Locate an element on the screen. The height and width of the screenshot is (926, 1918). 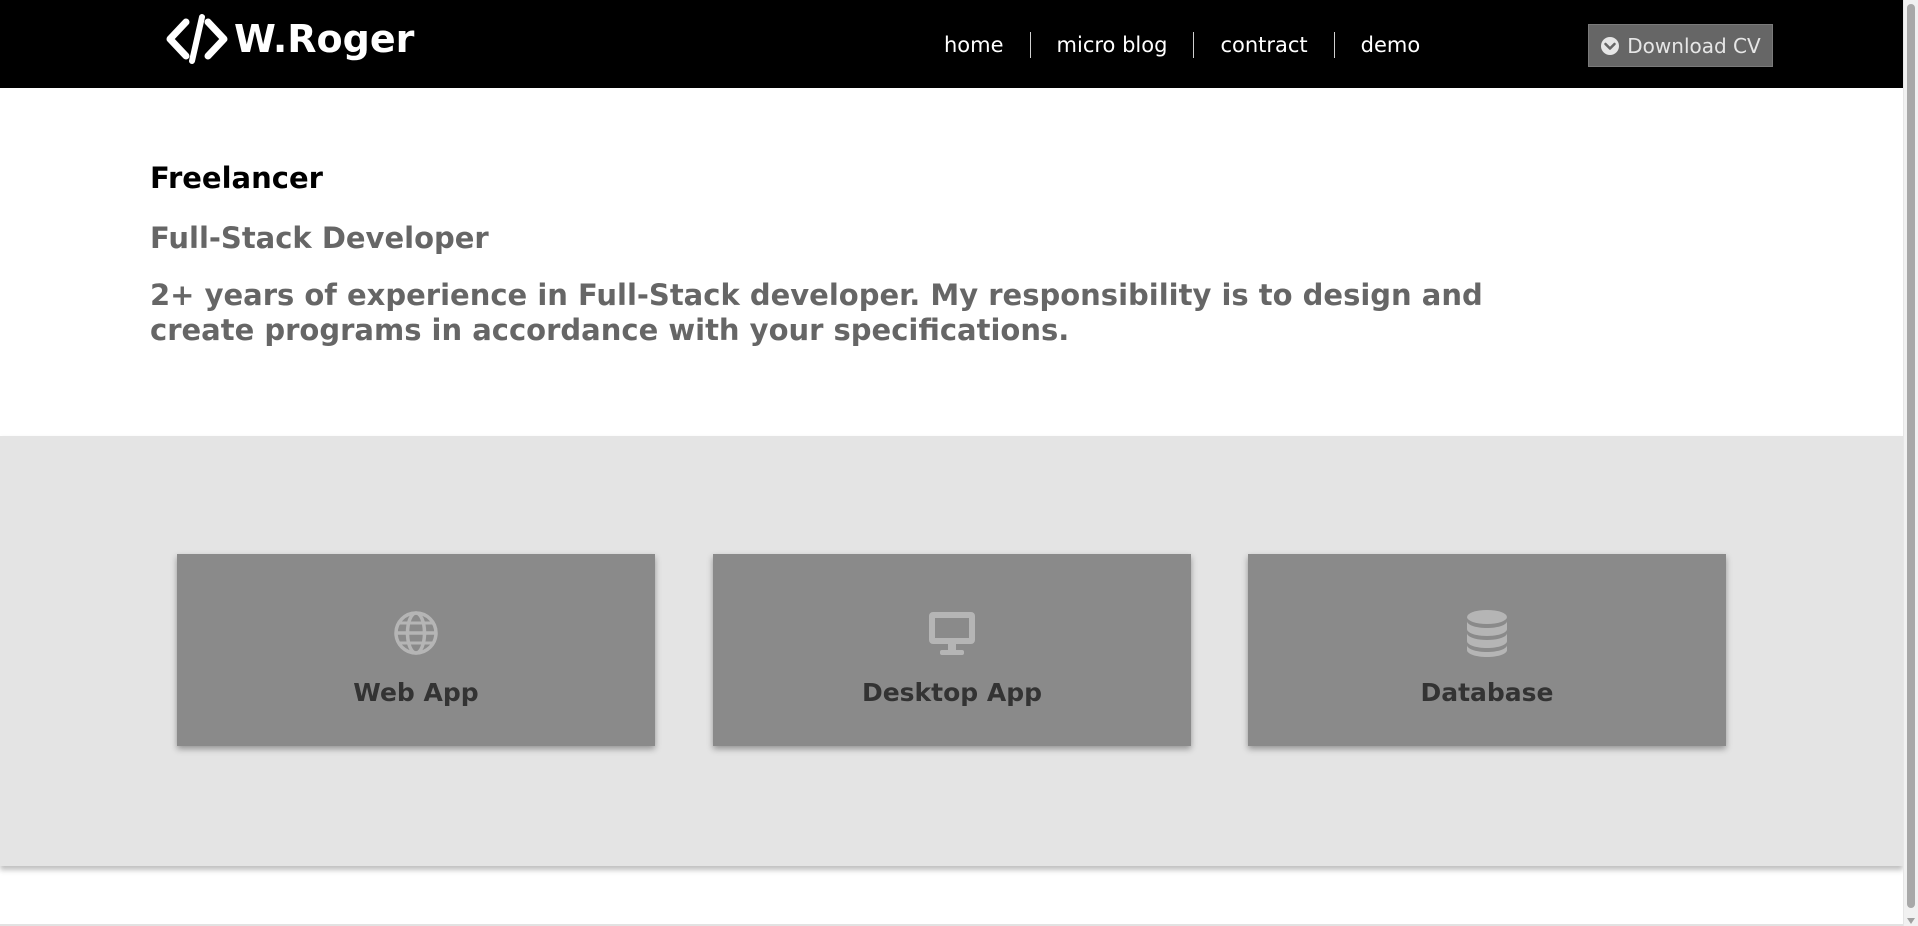
service-card-desktop-app: Desktop App is located at coordinates (952, 650).